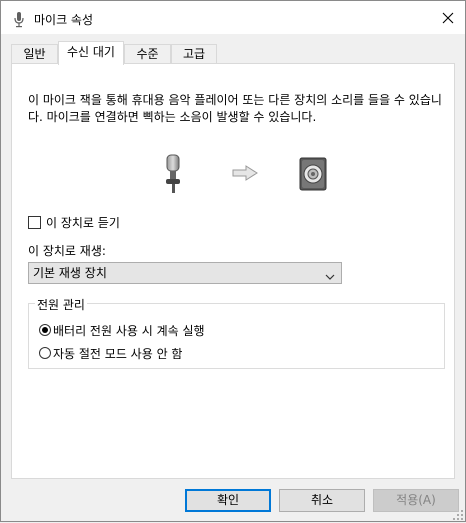 The width and height of the screenshot is (466, 523). Describe the element at coordinates (185, 273) in the screenshot. I see `playback-device-select: 기본 재생 장치` at that location.